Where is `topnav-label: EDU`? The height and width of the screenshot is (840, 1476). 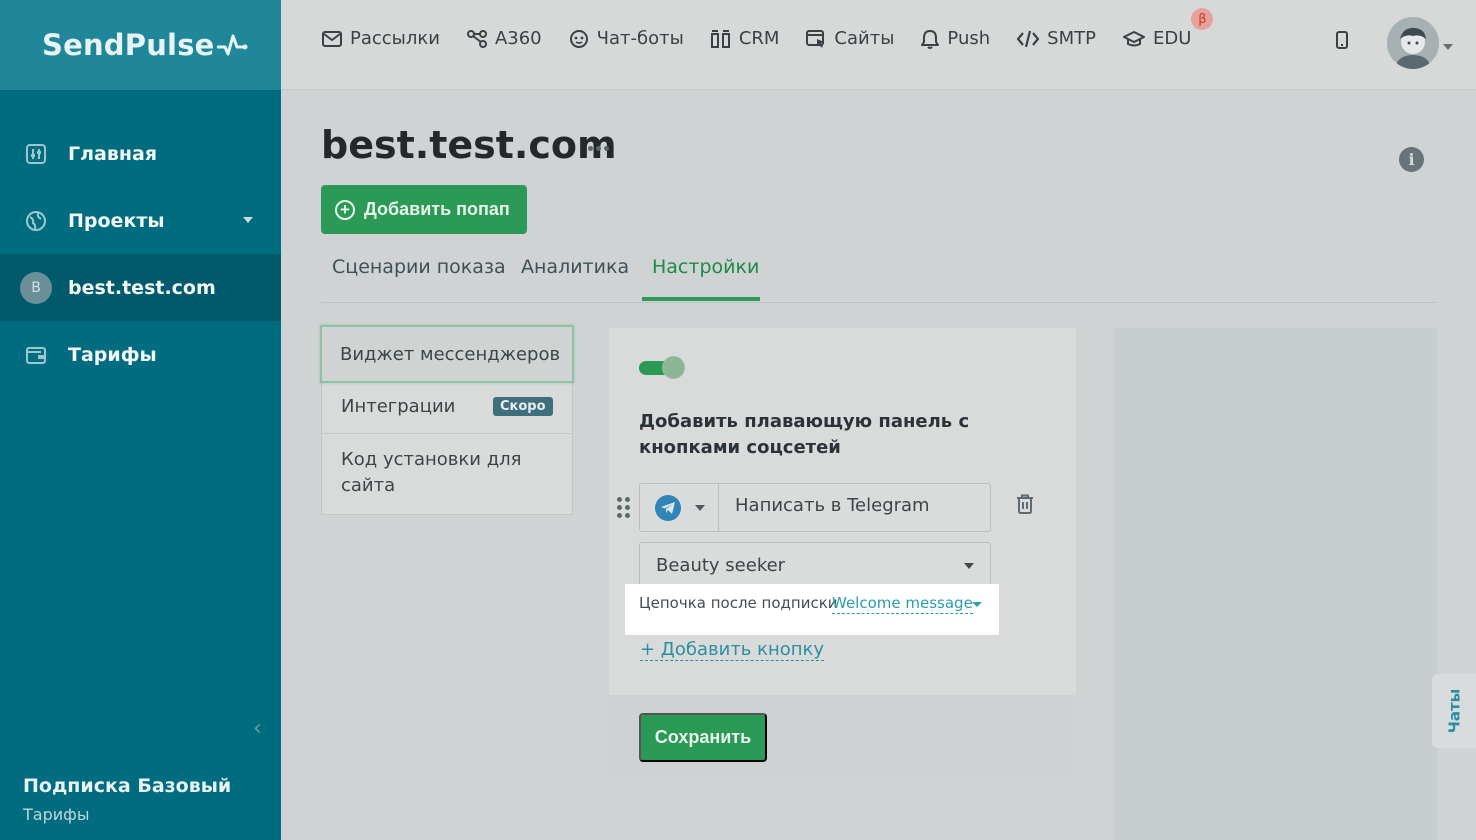
topnav-label: EDU is located at coordinates (1172, 38).